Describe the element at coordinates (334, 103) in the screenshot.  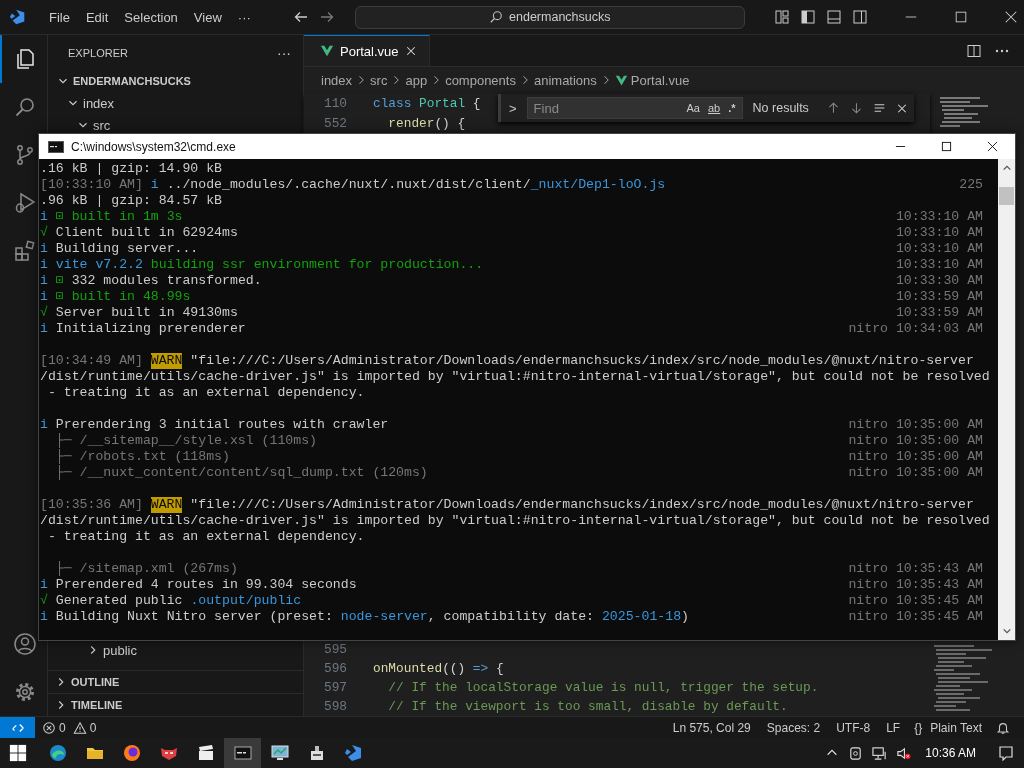
I see `line-number: 110` at that location.